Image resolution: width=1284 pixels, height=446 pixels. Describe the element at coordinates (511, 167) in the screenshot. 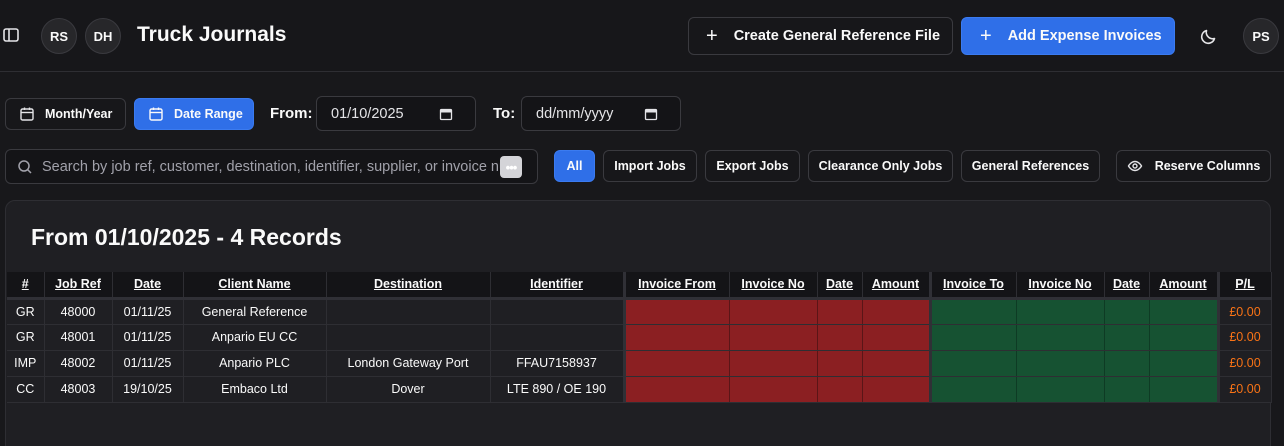

I see `more-options-icon: •••` at that location.